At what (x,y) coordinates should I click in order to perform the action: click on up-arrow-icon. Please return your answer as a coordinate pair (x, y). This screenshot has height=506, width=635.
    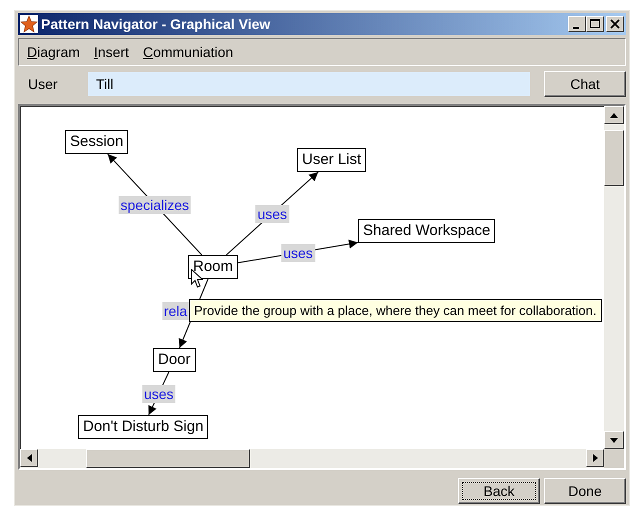
    Looking at the image, I should click on (614, 115).